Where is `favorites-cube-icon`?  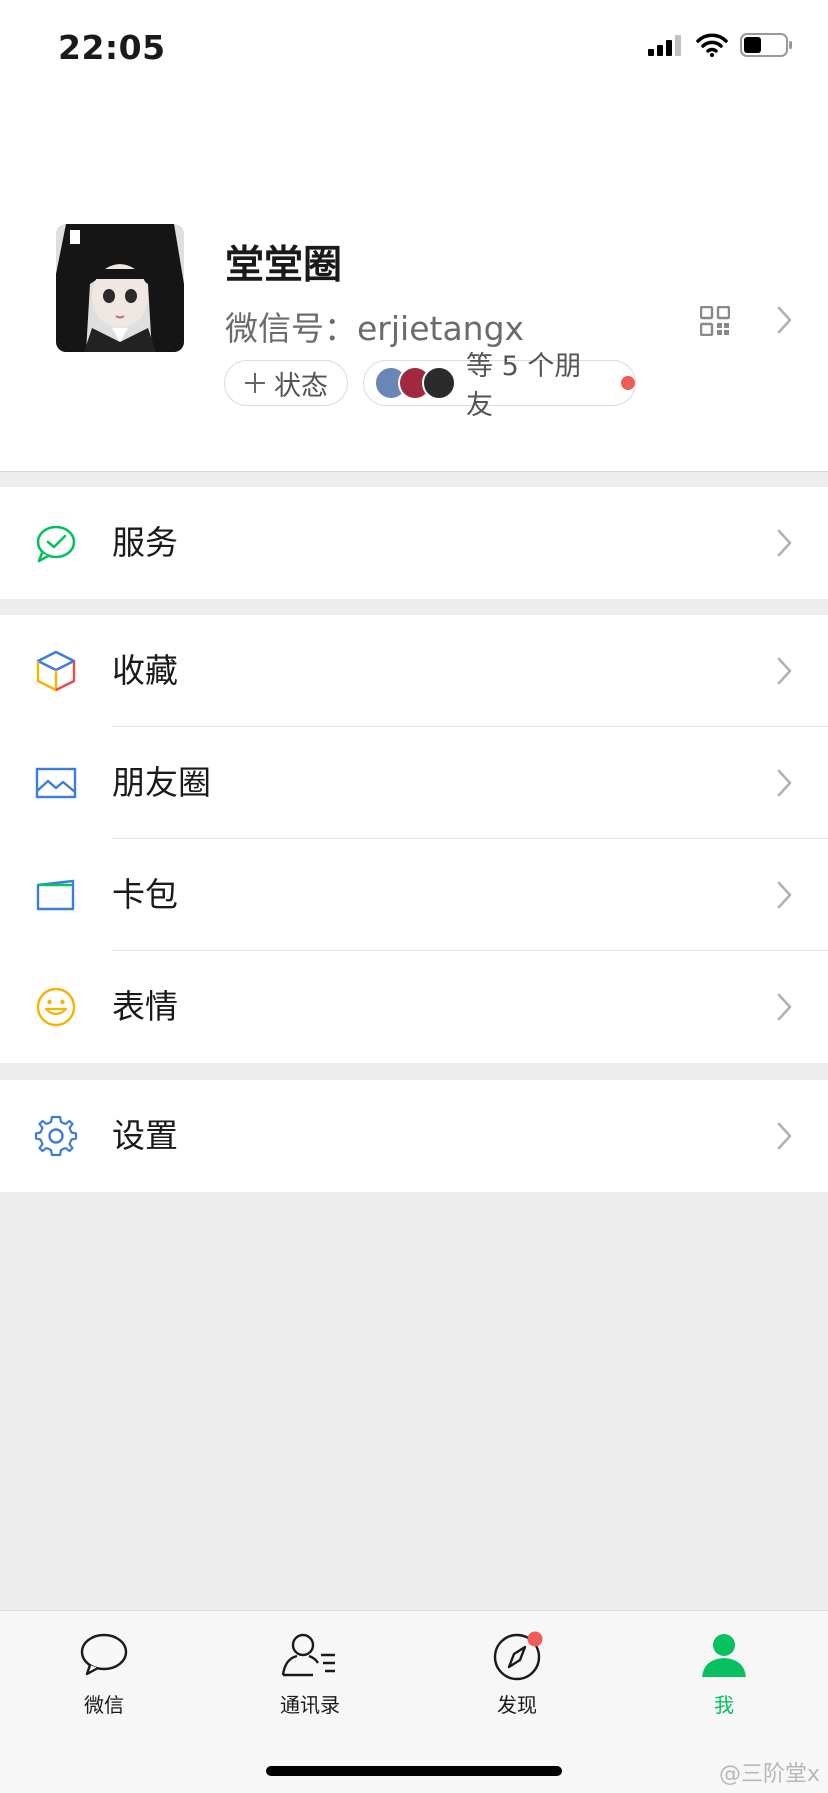
favorites-cube-icon is located at coordinates (56, 671).